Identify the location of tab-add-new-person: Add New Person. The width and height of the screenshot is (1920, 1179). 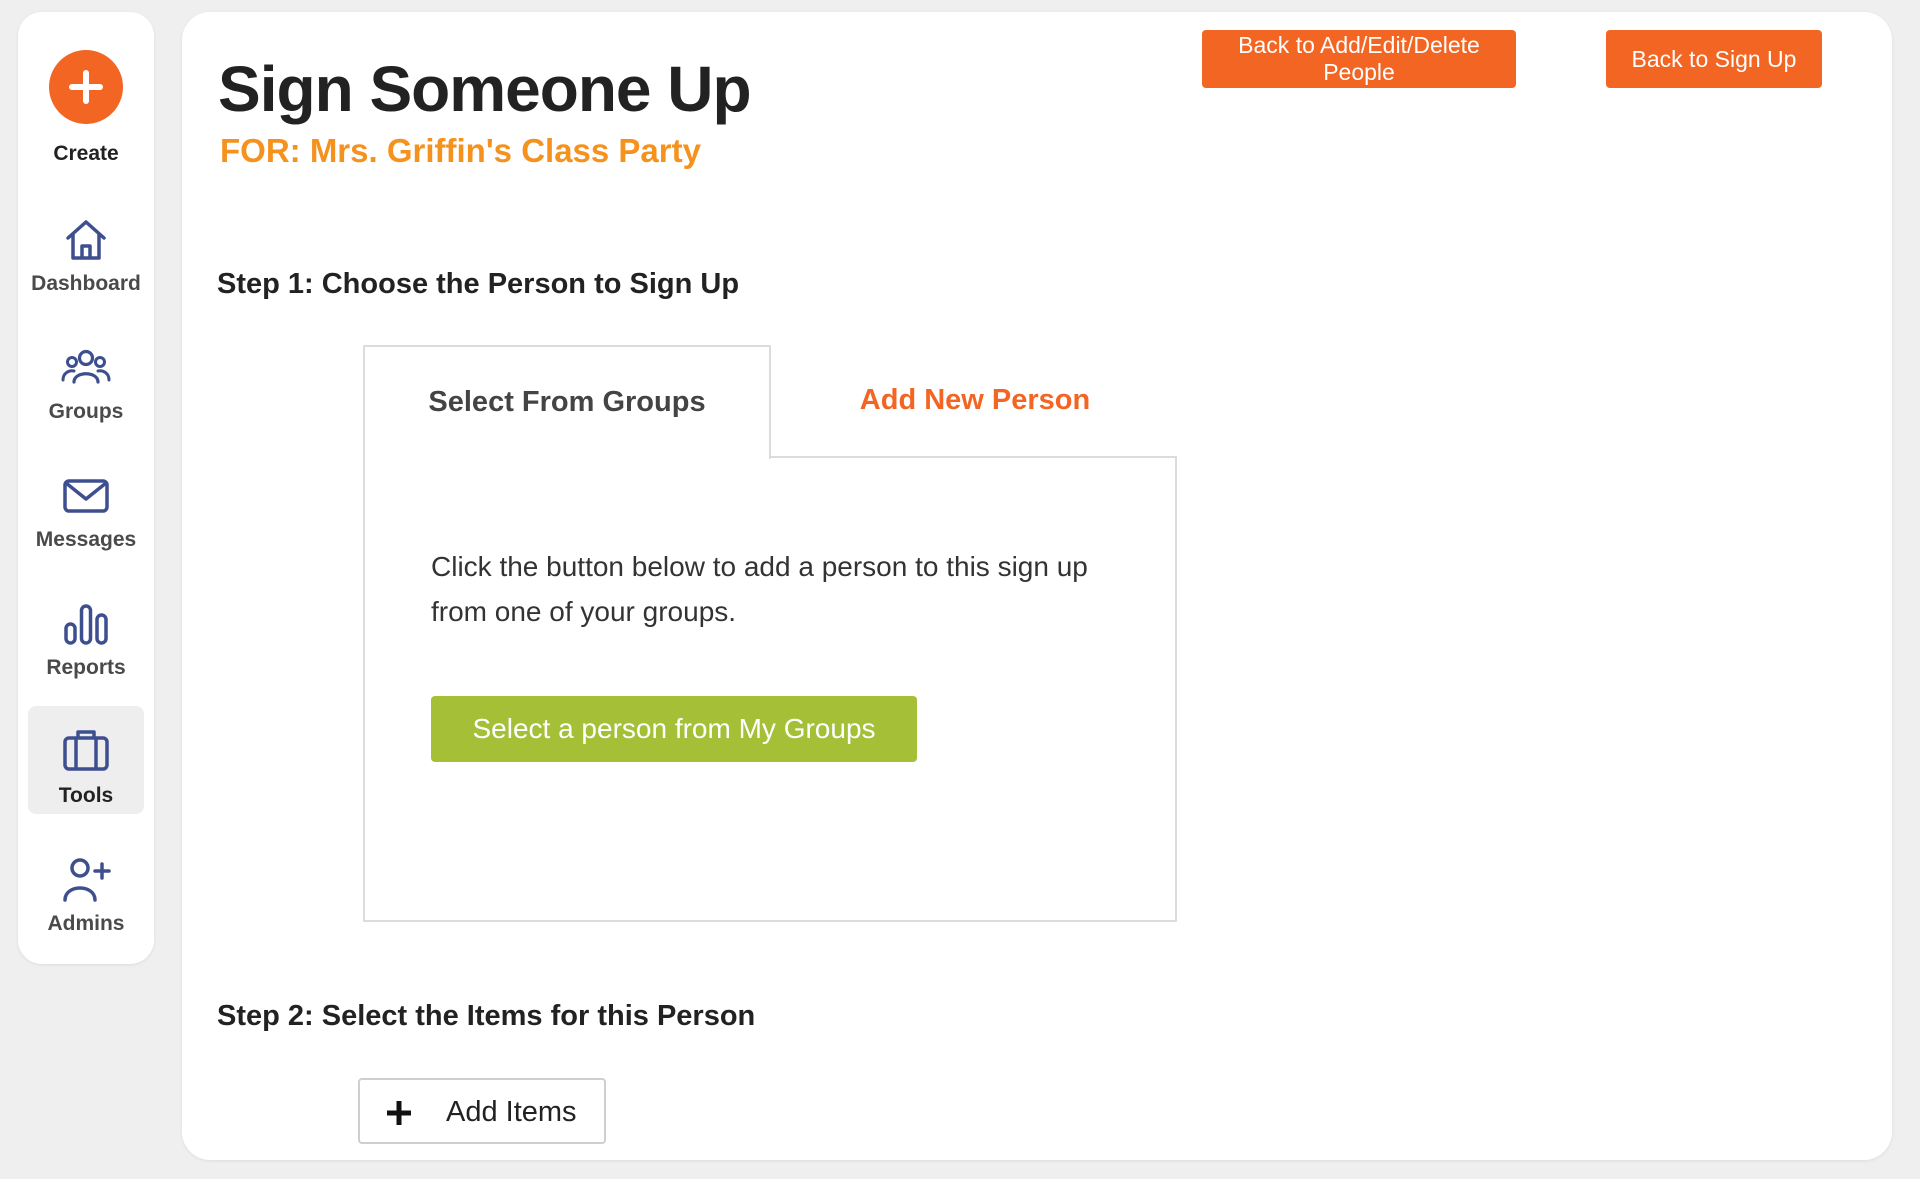
(975, 400).